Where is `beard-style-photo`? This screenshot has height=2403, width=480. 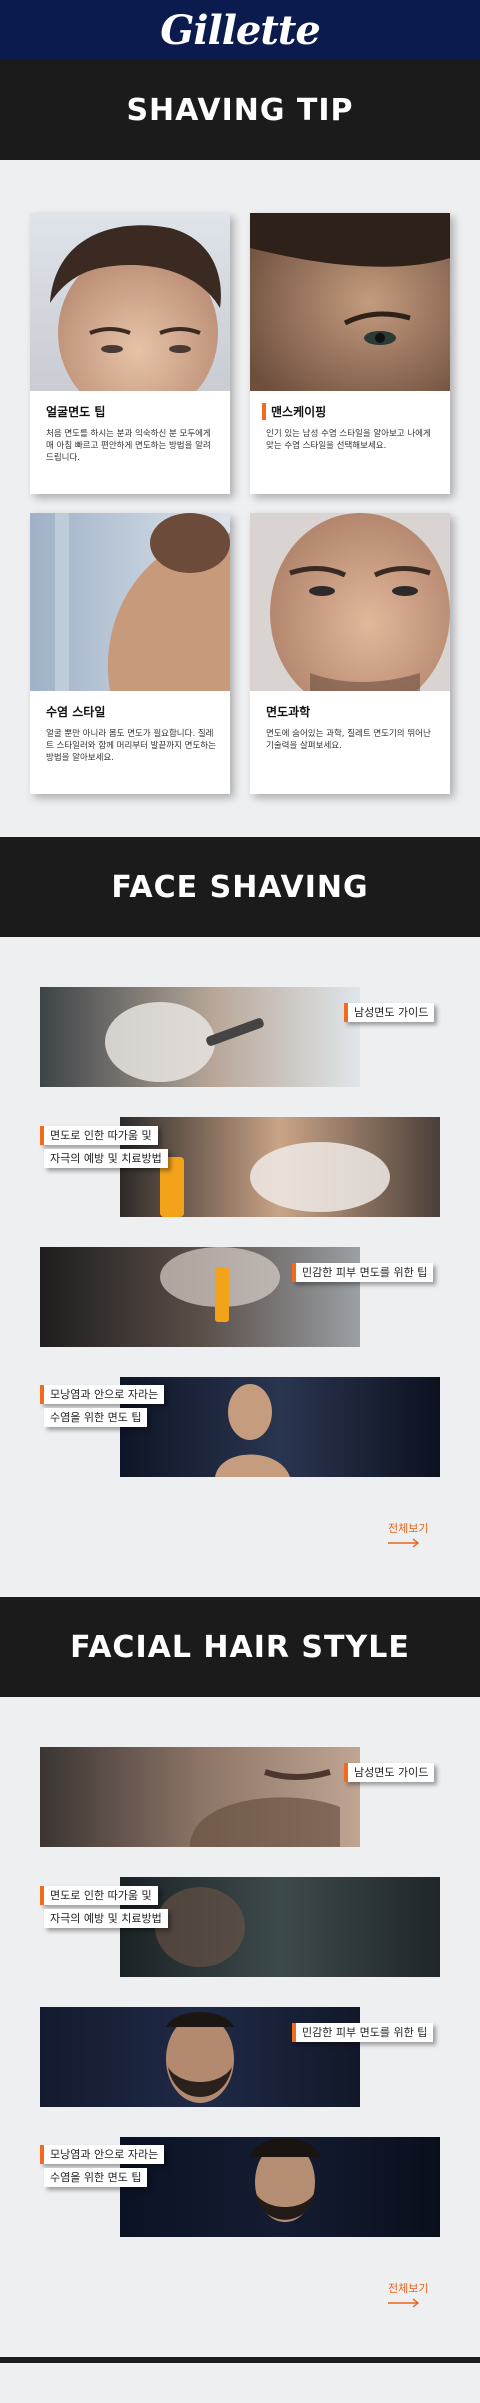
beard-style-photo is located at coordinates (130, 602).